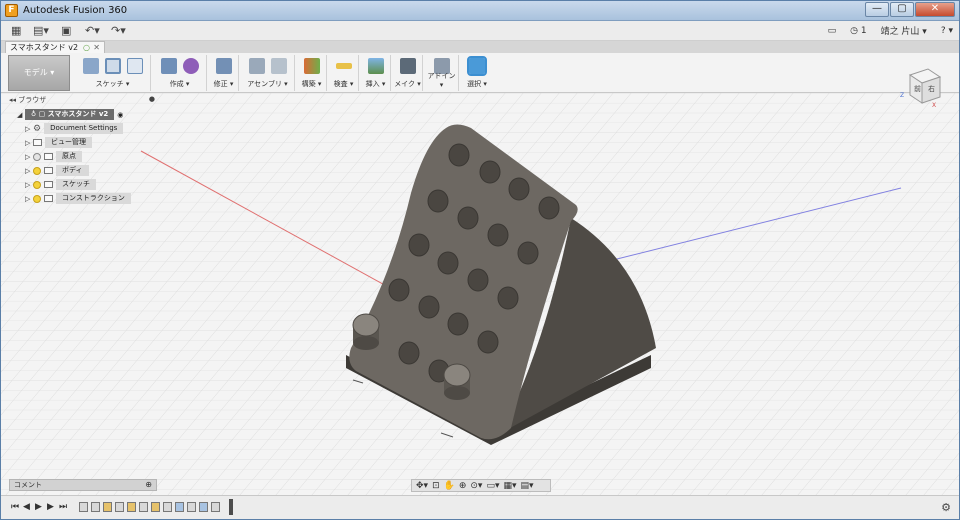  I want to click on ribbon-group-inspect: 検査 ▾, so click(344, 73).